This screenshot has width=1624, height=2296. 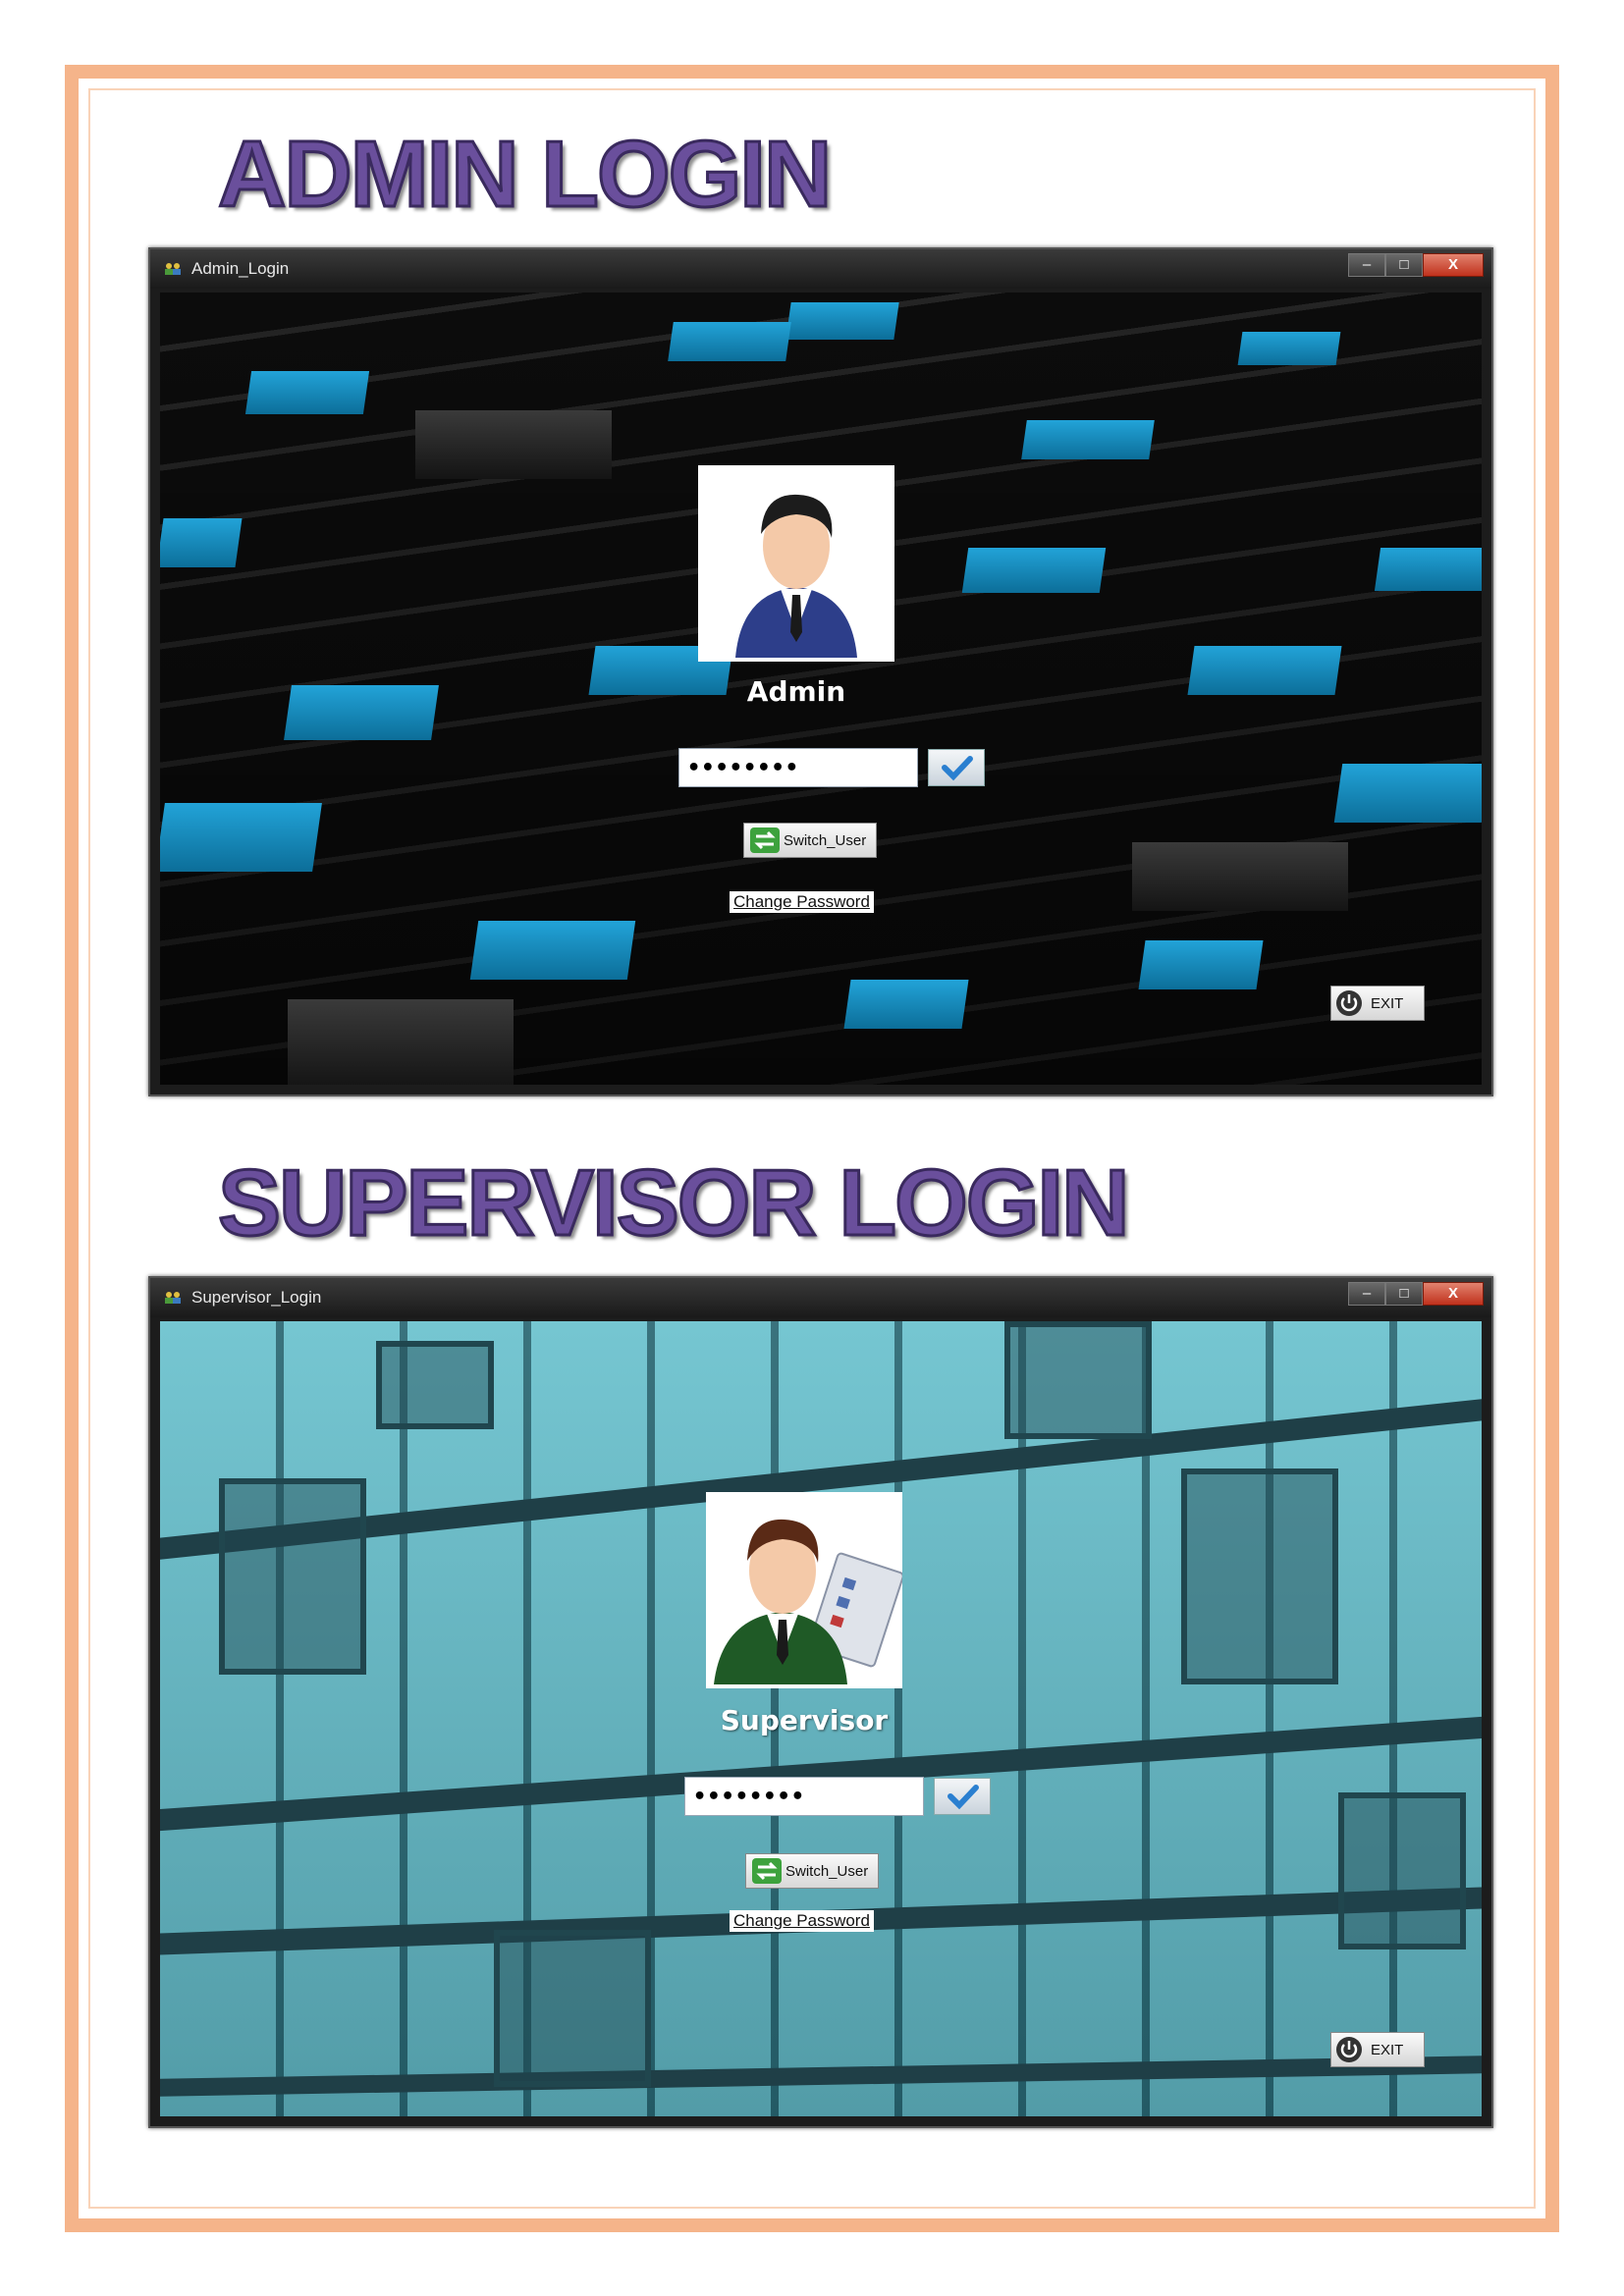 I want to click on title-bar: Supervisor_Login – □ X, so click(x=820, y=1298).